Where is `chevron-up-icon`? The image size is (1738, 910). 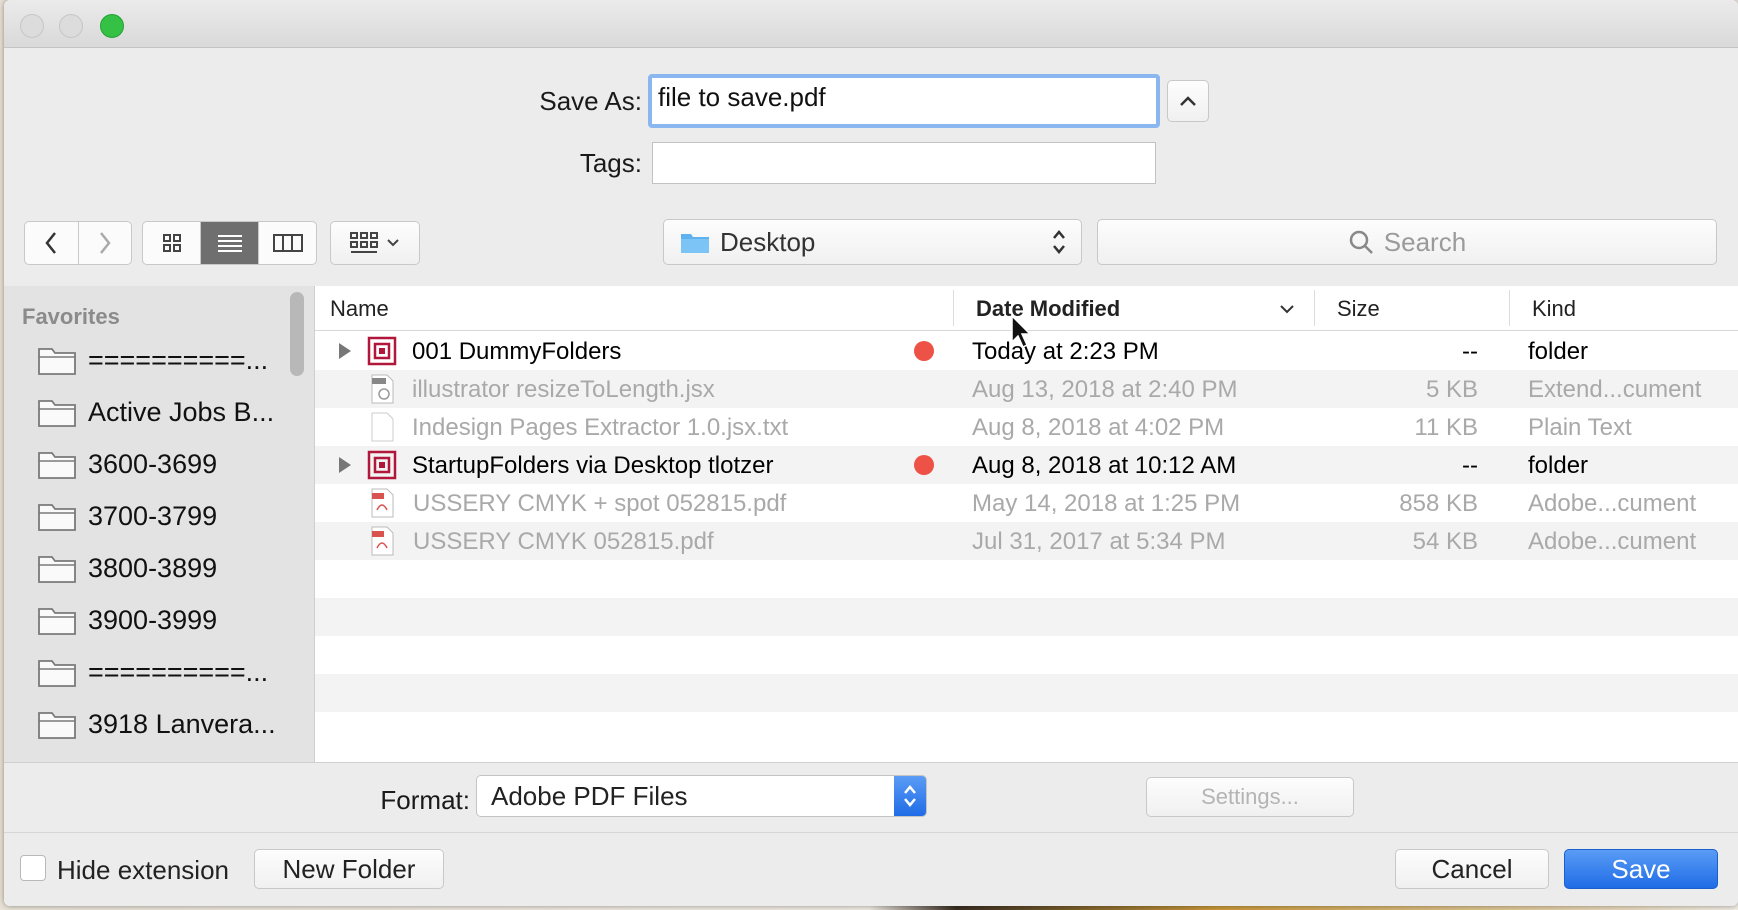
chevron-up-icon is located at coordinates (1188, 101).